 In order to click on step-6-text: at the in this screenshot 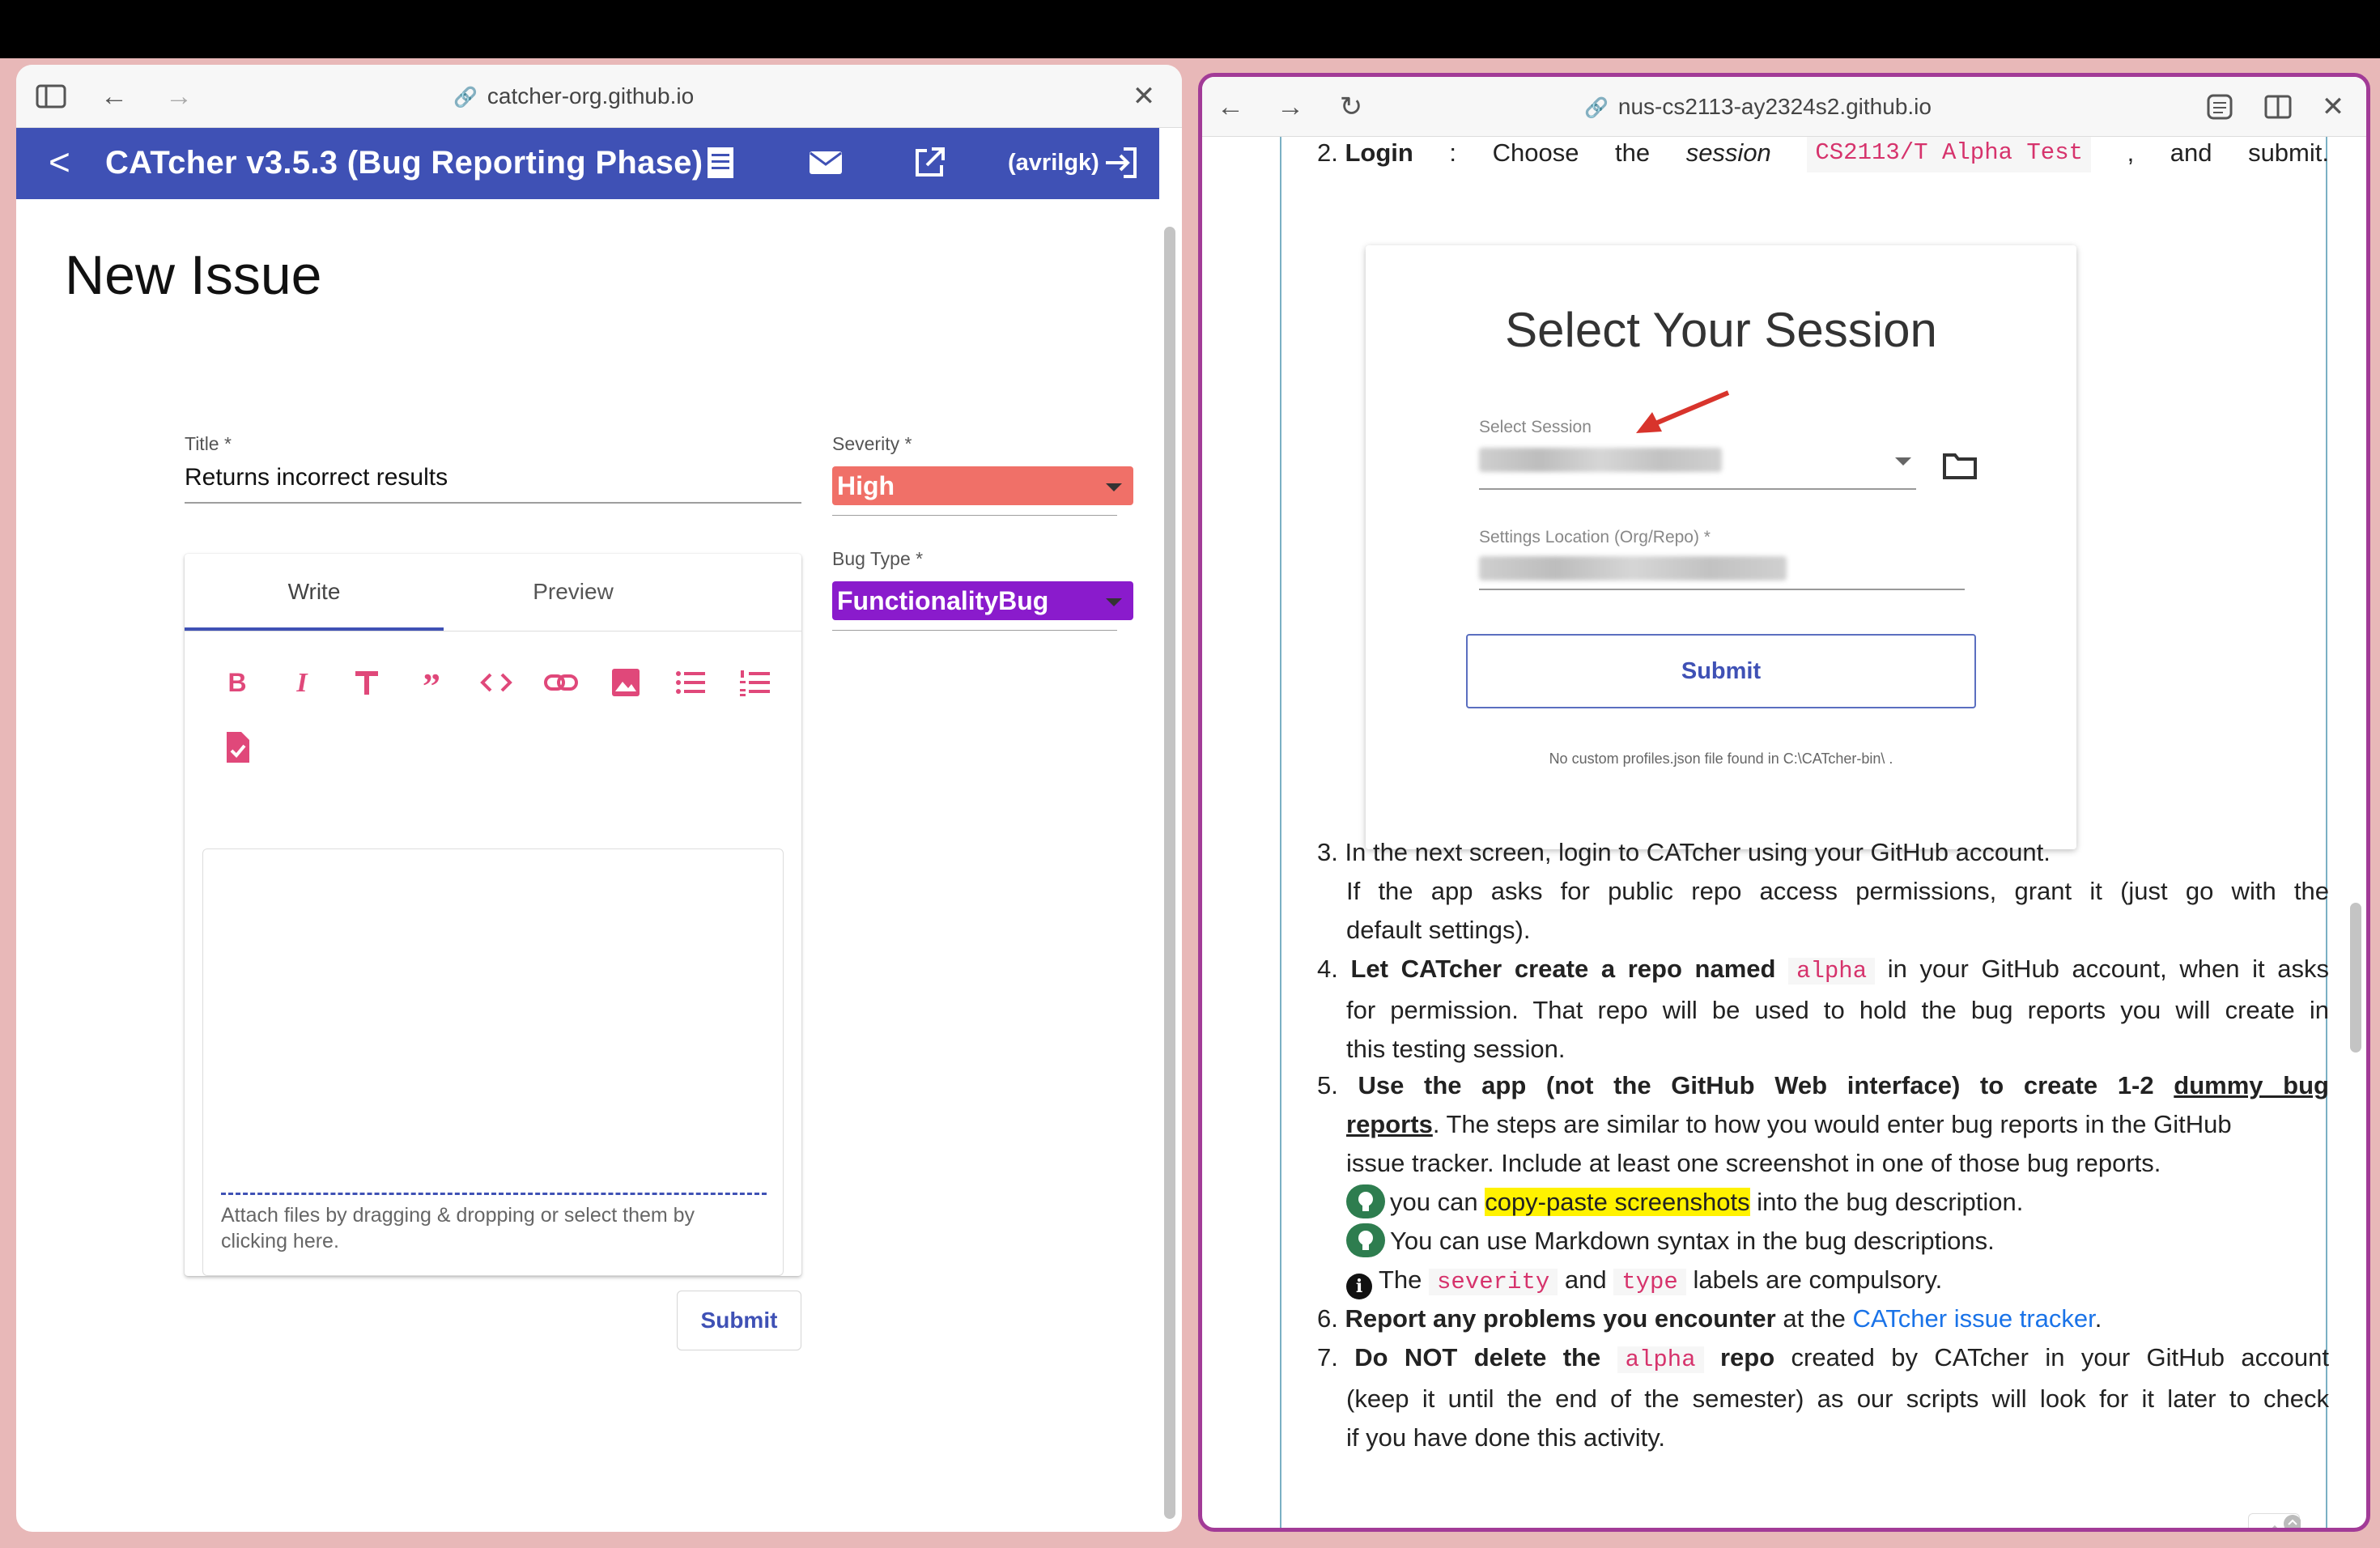, I will do `click(1814, 1319)`.